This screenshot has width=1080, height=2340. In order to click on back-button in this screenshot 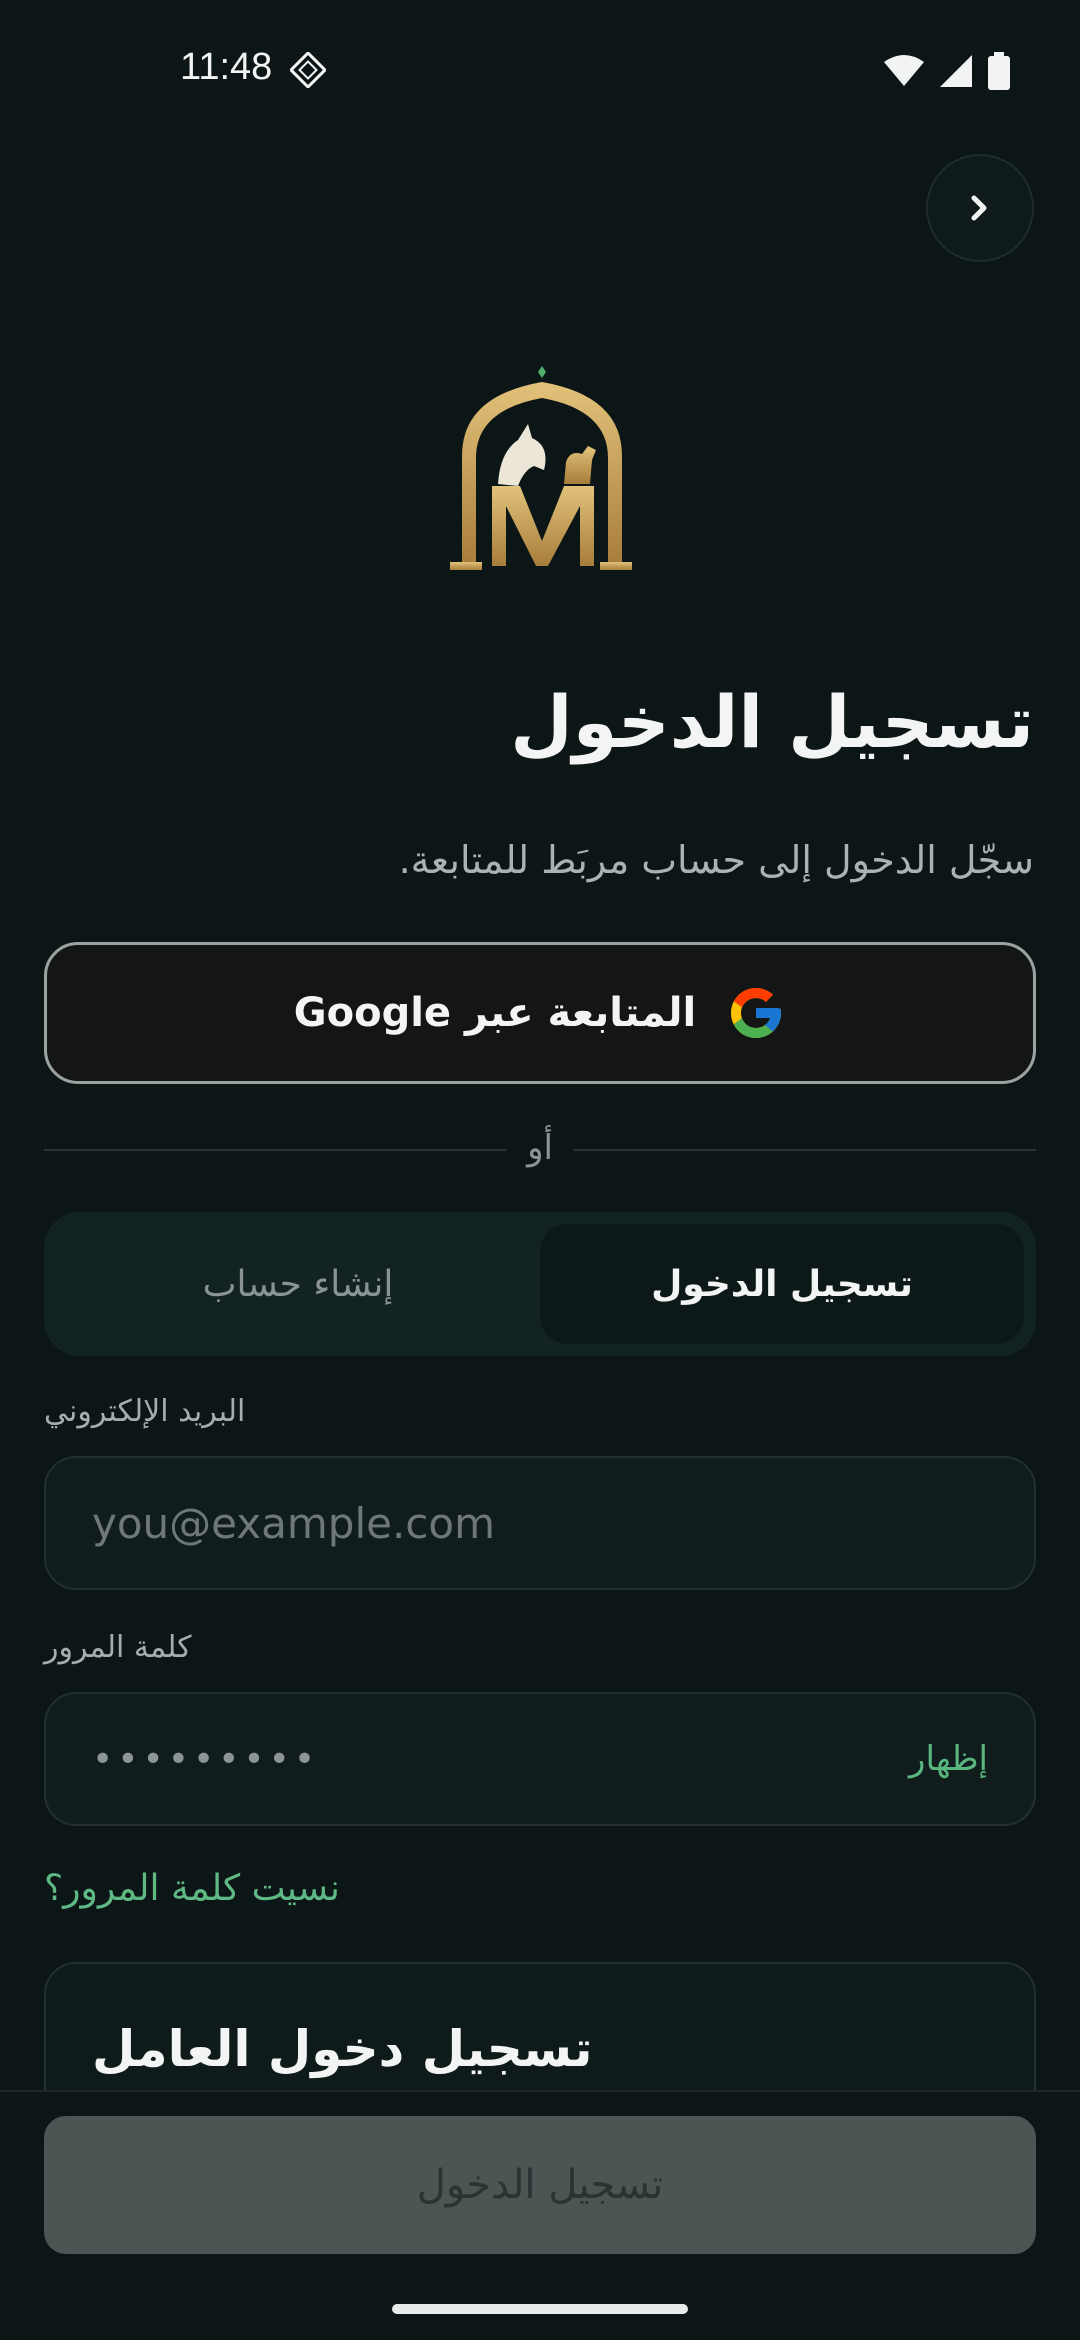, I will do `click(980, 208)`.